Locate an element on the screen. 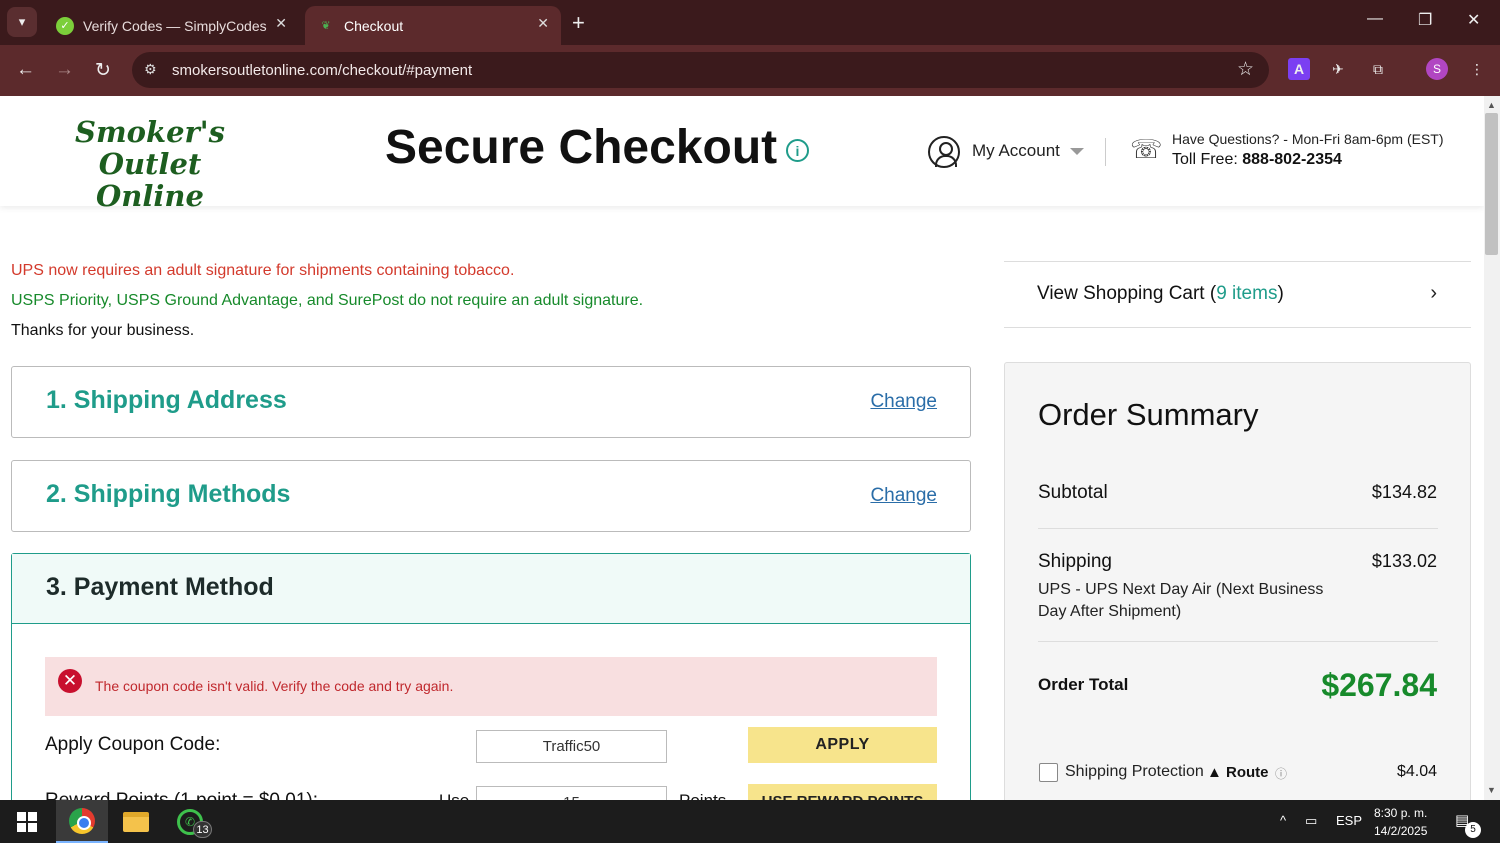 This screenshot has width=1500, height=843. info-icon: i is located at coordinates (797, 150).